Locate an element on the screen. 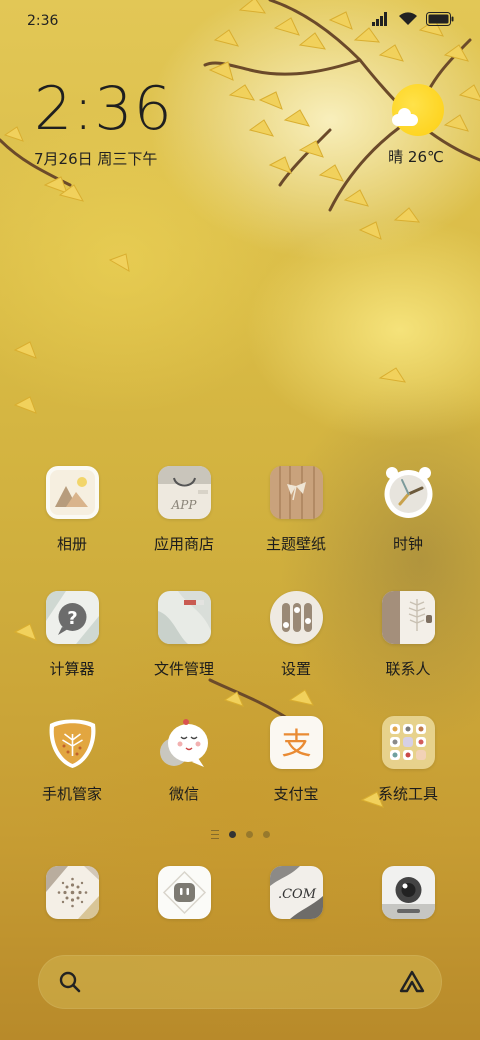 This screenshot has width=480, height=1040. camera-icon is located at coordinates (408, 892).